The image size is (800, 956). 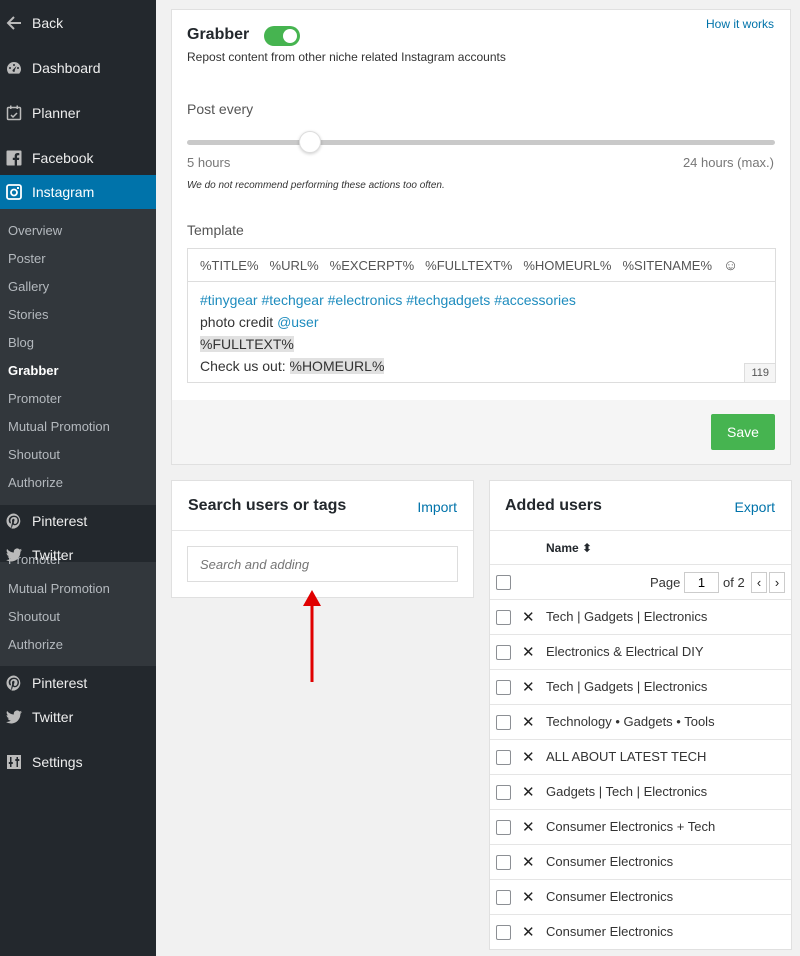 I want to click on sidebar-item-twitter-2: Twitter, so click(x=78, y=717).